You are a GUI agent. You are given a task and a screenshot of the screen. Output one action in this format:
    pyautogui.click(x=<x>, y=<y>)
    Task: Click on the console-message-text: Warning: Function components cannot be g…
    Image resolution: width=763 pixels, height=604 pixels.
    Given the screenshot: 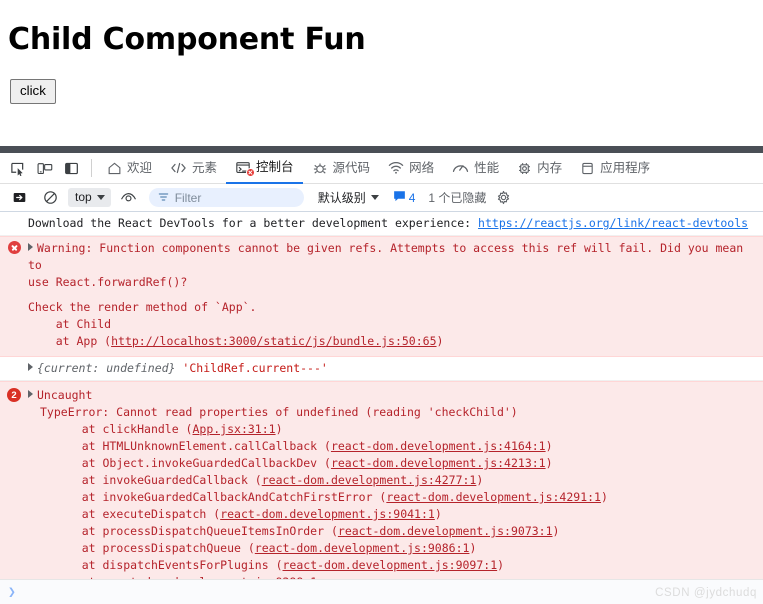 What is the action you would take?
    pyautogui.click(x=391, y=265)
    